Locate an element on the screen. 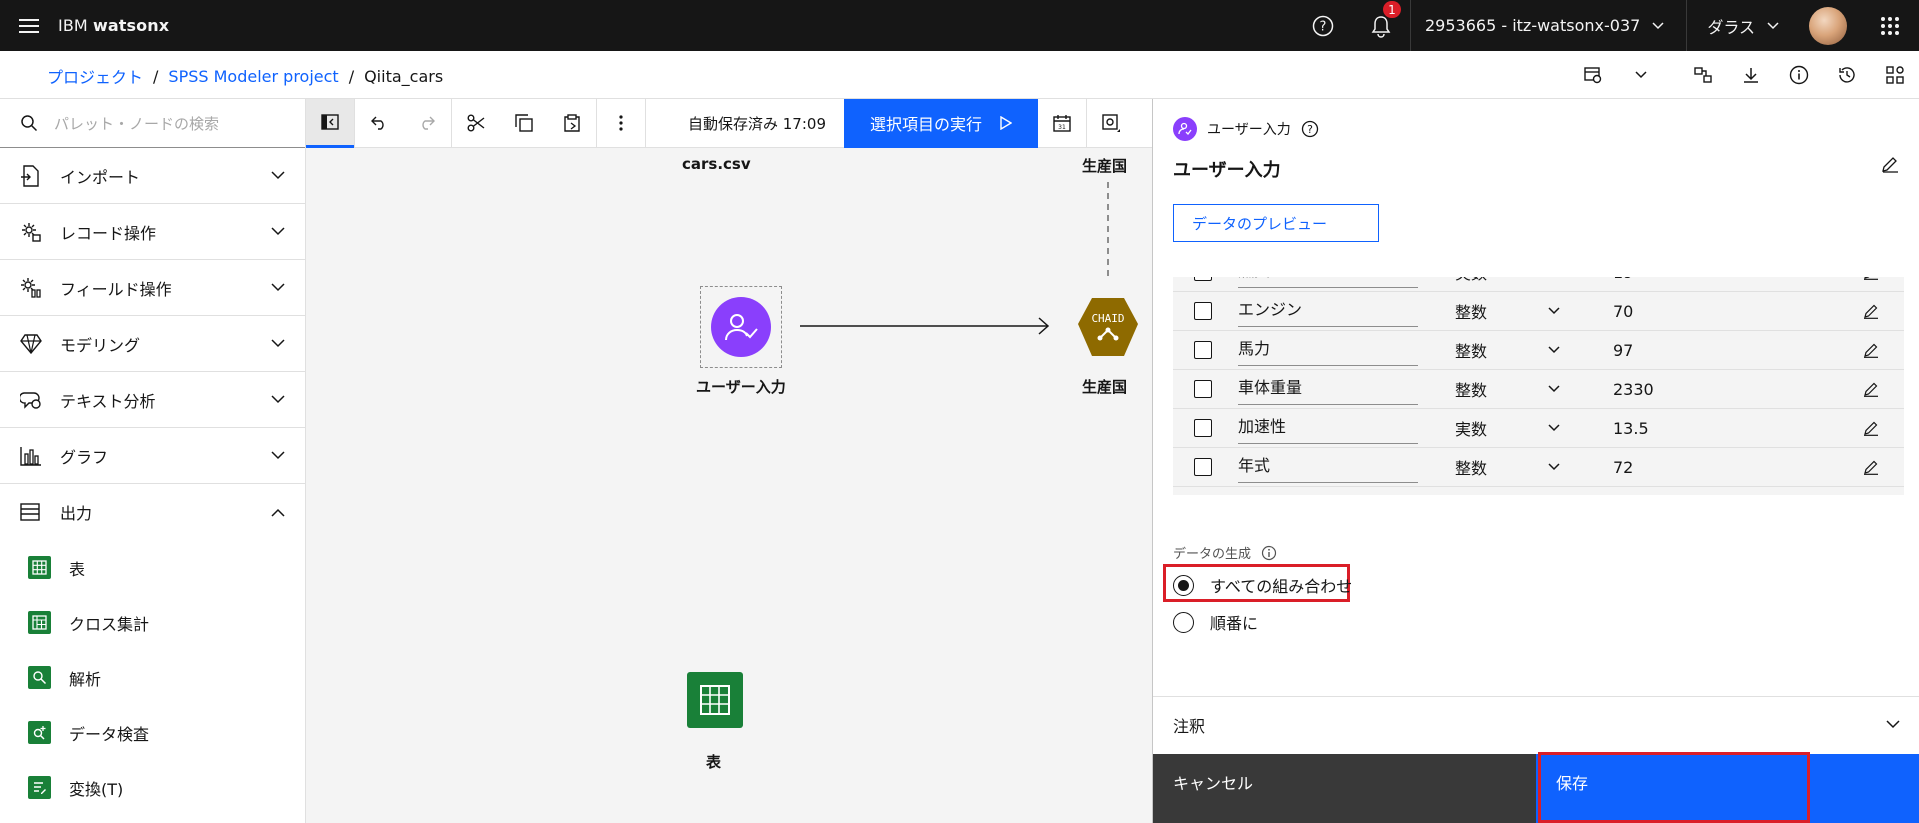 The image size is (1919, 823). palette-category-graph: グラフ is located at coordinates (152, 456).